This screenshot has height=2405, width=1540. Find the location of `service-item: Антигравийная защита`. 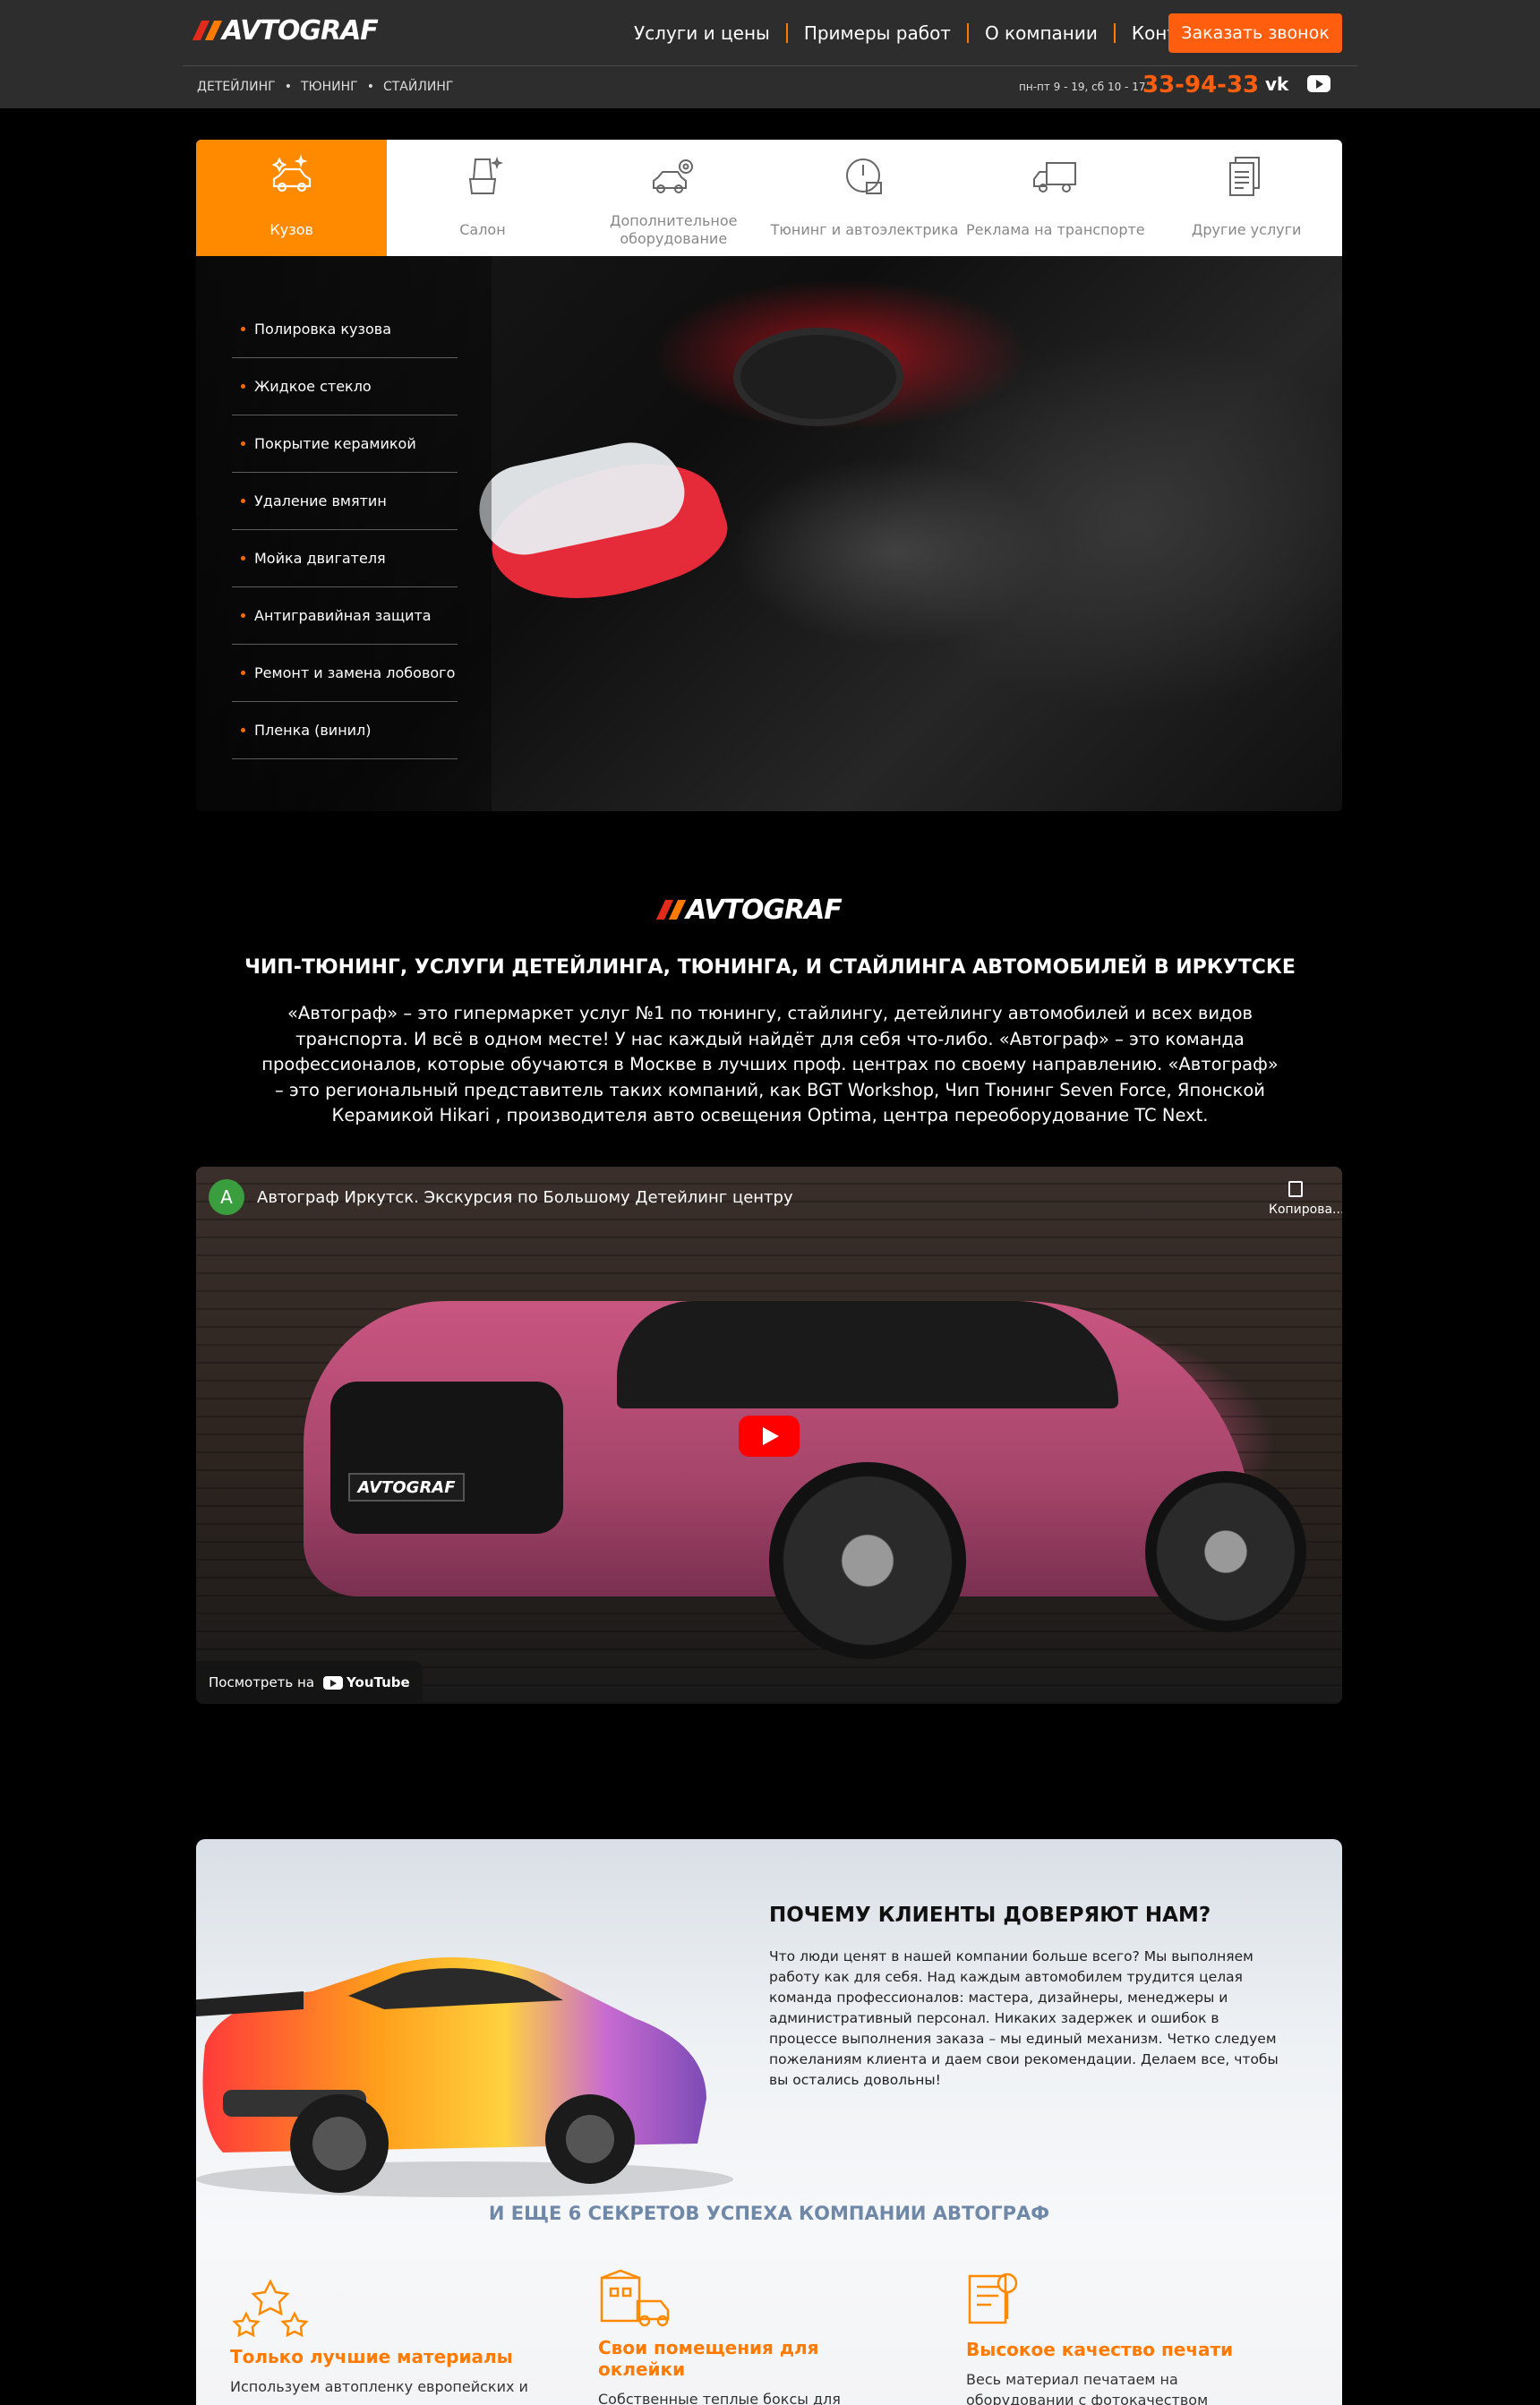

service-item: Антигравийная защита is located at coordinates (345, 616).